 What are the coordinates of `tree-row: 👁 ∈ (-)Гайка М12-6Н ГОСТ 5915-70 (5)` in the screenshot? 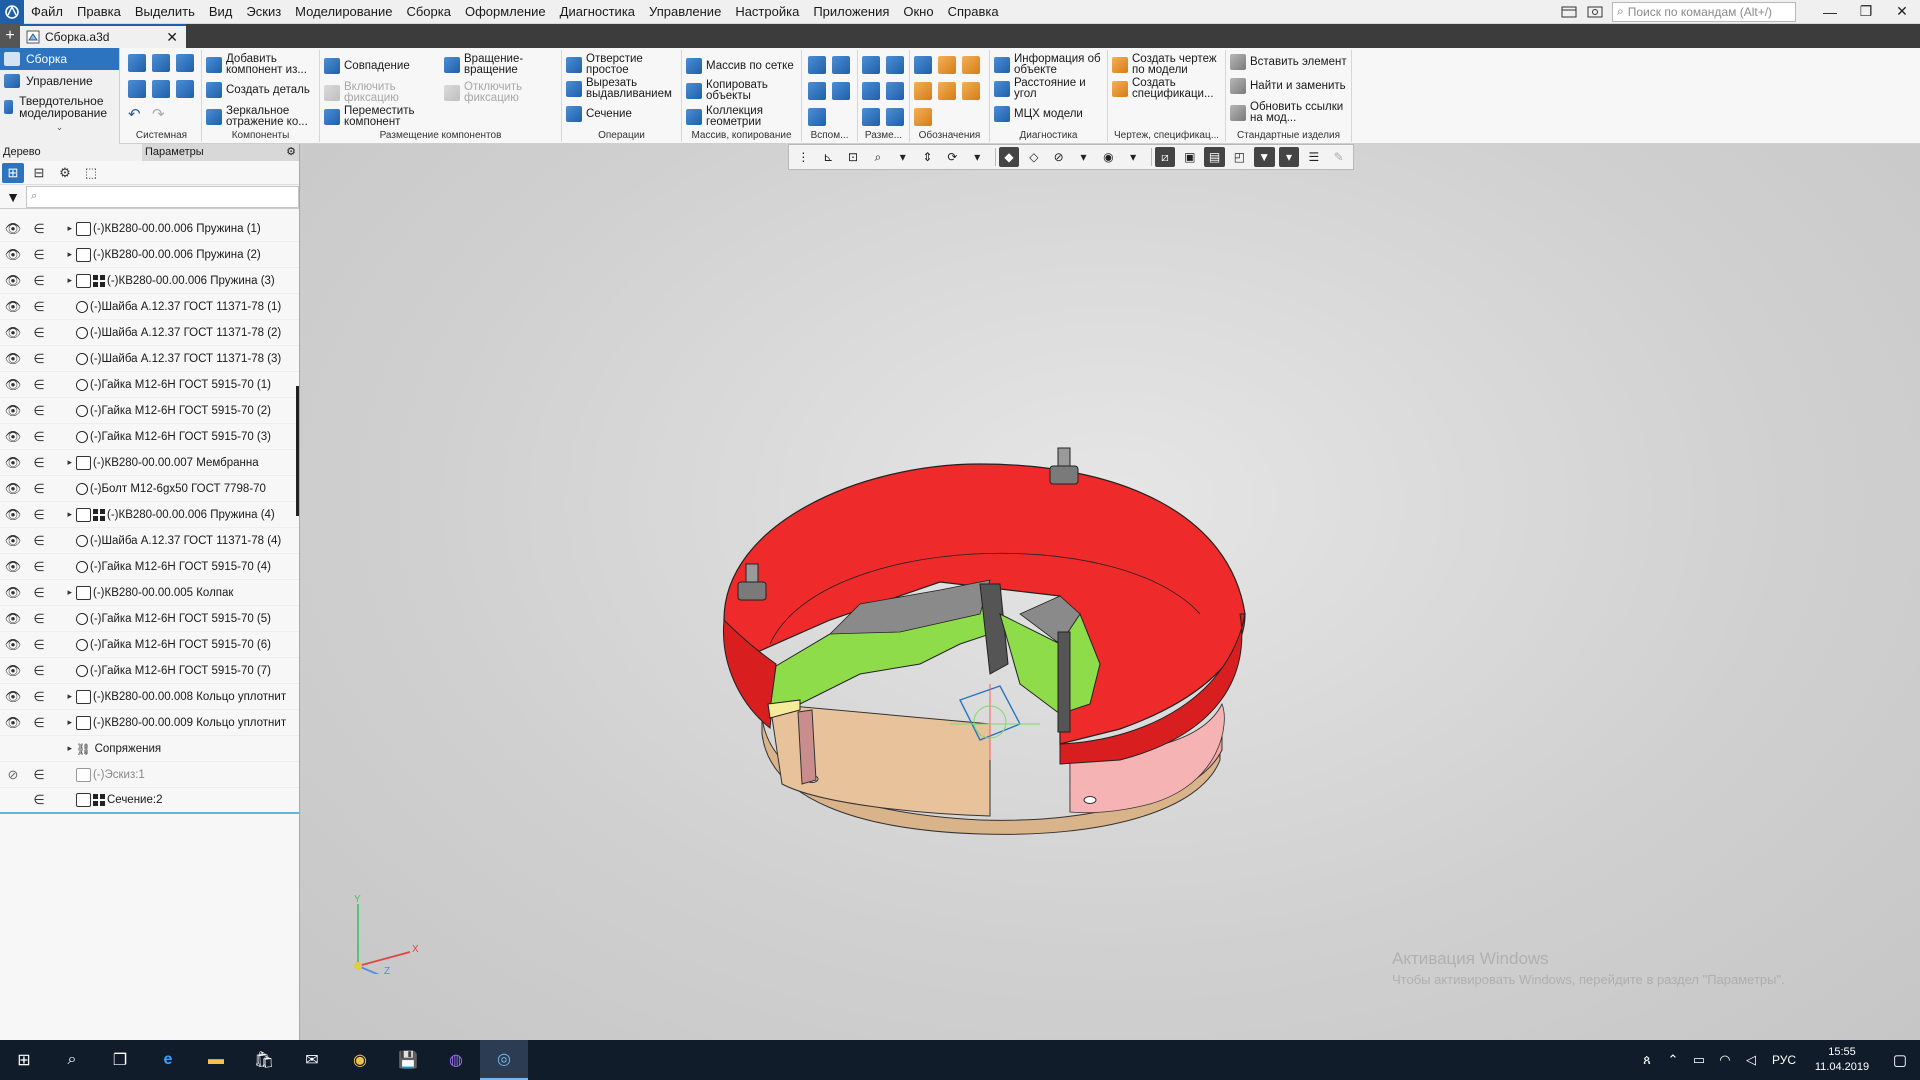 It's located at (149, 619).